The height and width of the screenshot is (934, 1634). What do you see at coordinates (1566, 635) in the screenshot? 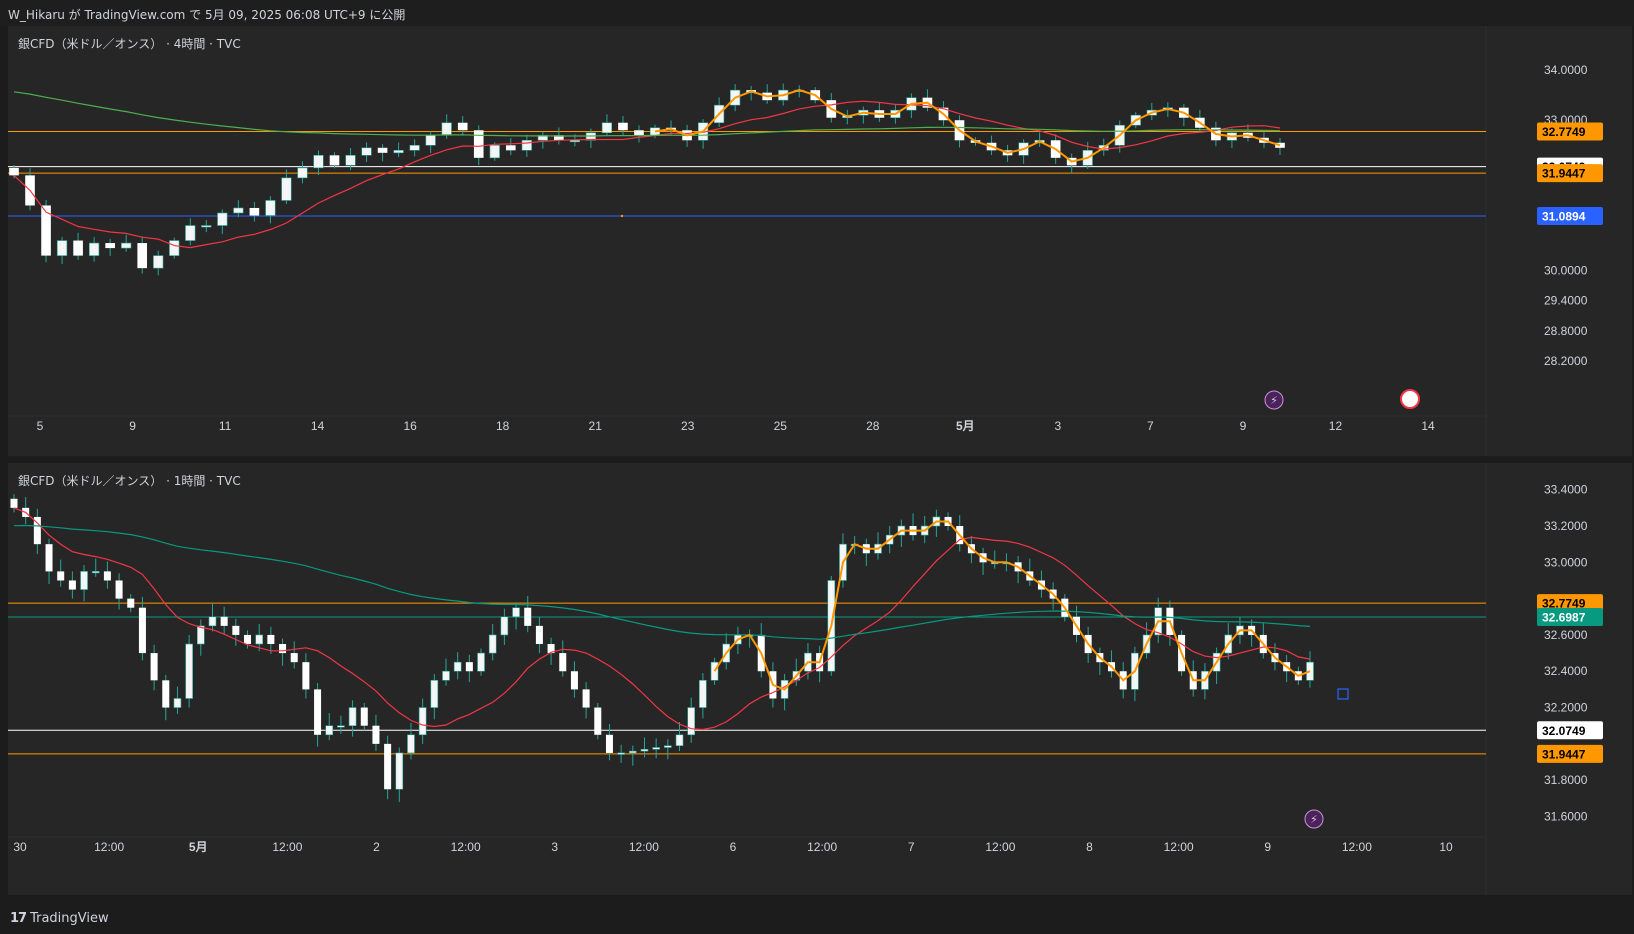
I see `y-tick-label: 32.6000` at bounding box center [1566, 635].